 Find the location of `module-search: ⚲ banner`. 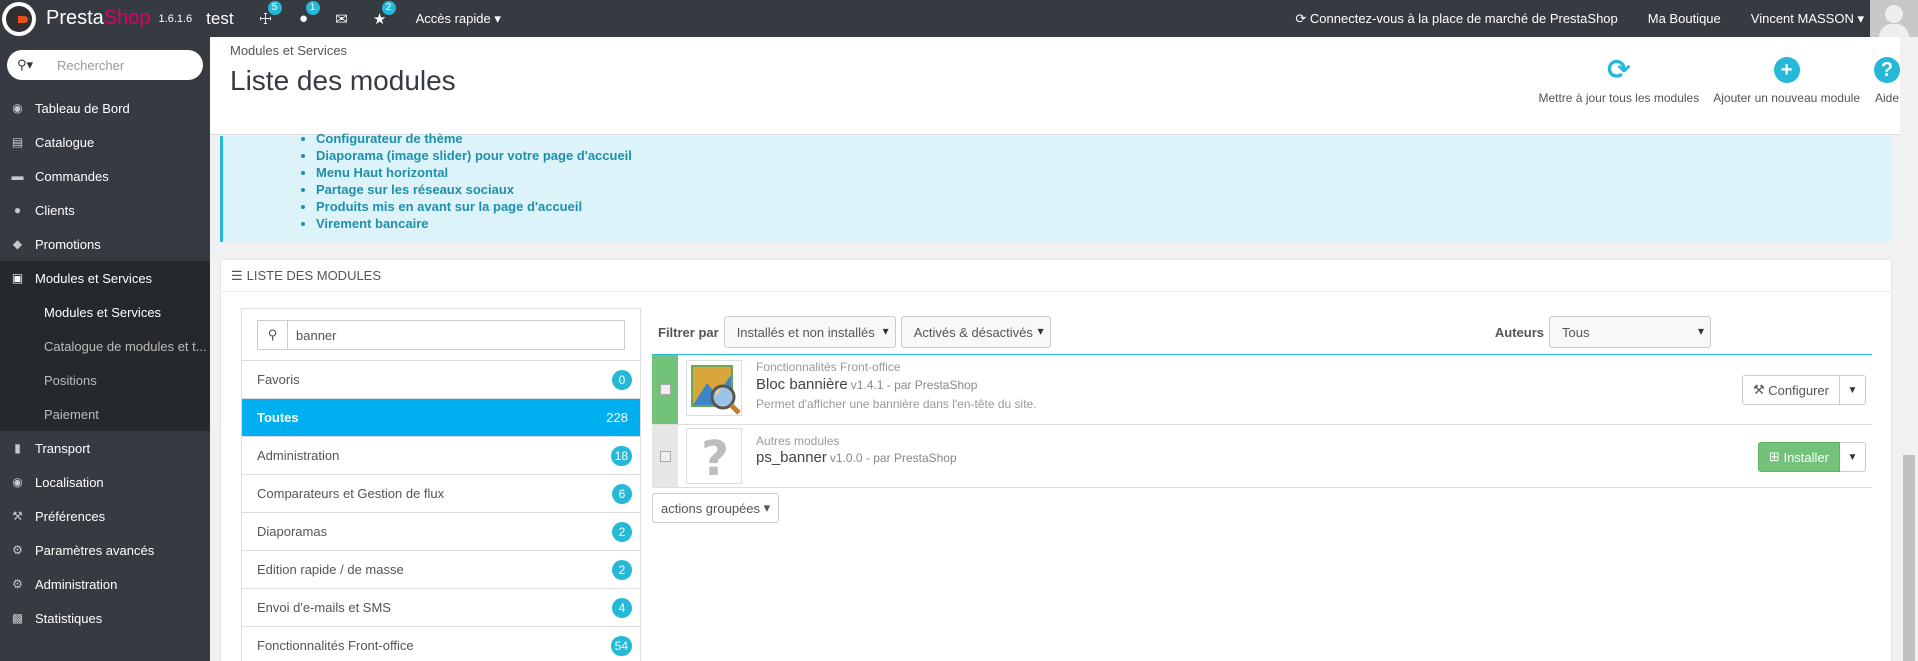

module-search: ⚲ banner is located at coordinates (441, 335).